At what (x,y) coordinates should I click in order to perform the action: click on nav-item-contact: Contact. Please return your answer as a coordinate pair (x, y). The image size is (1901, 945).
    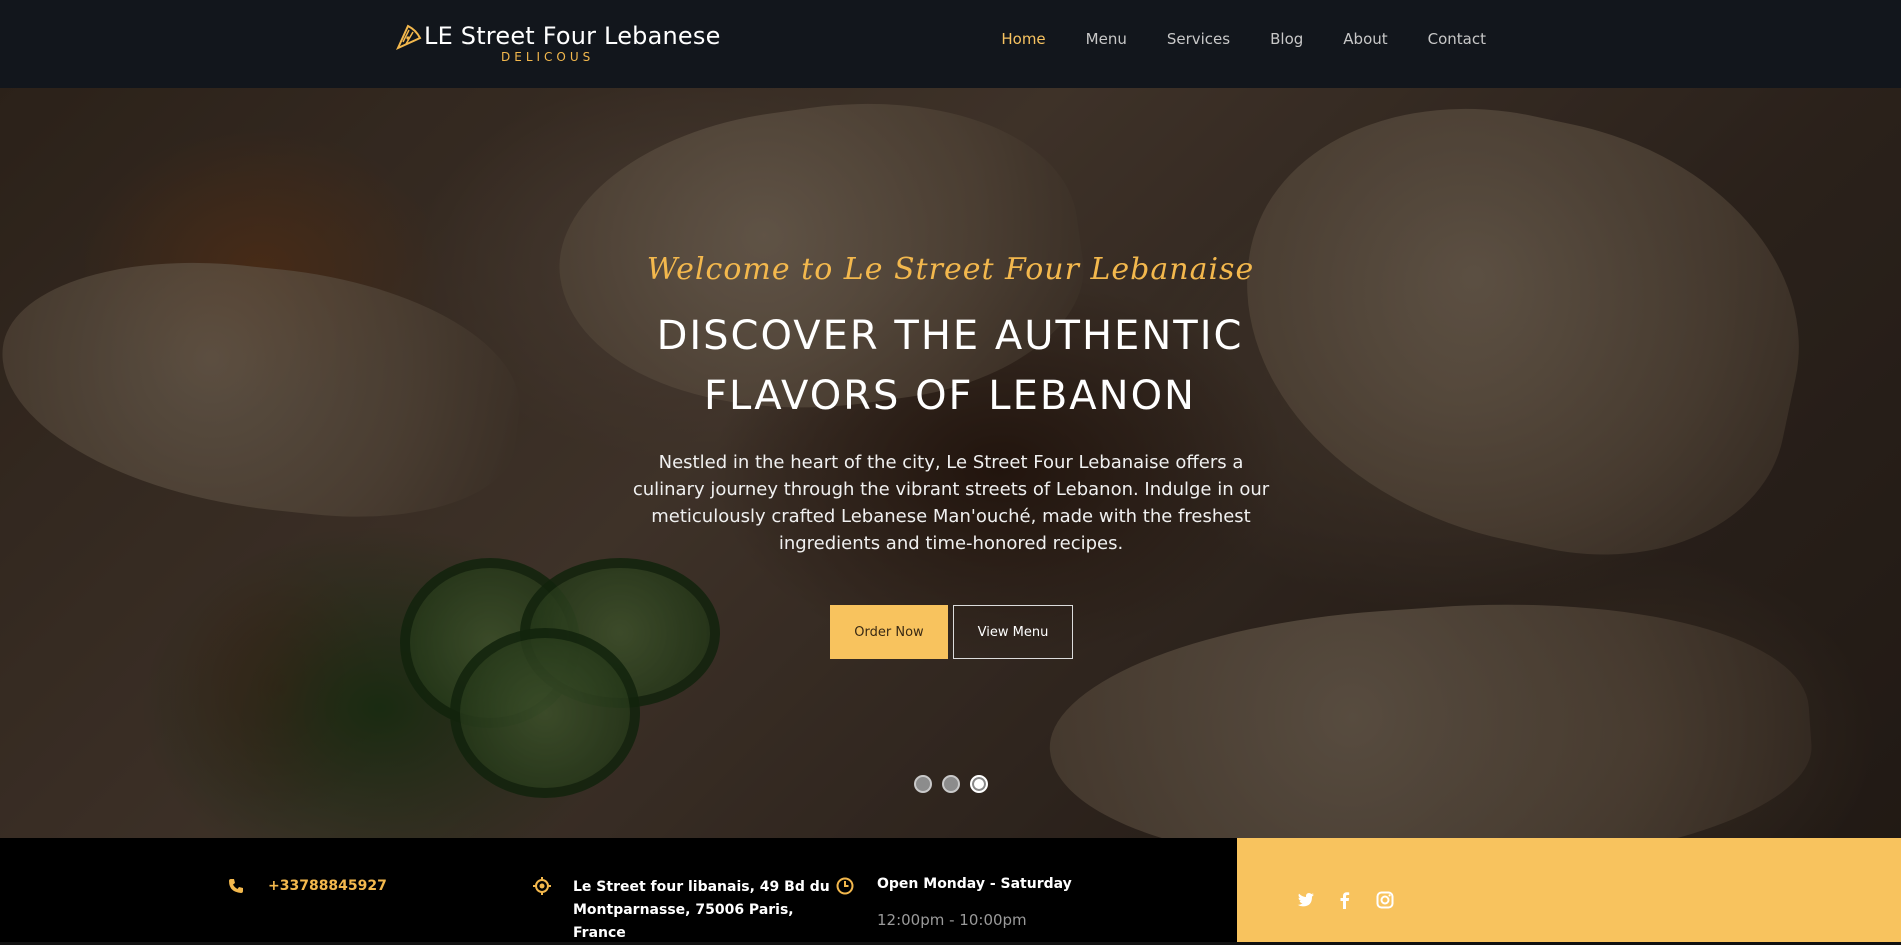
    Looking at the image, I should click on (1457, 39).